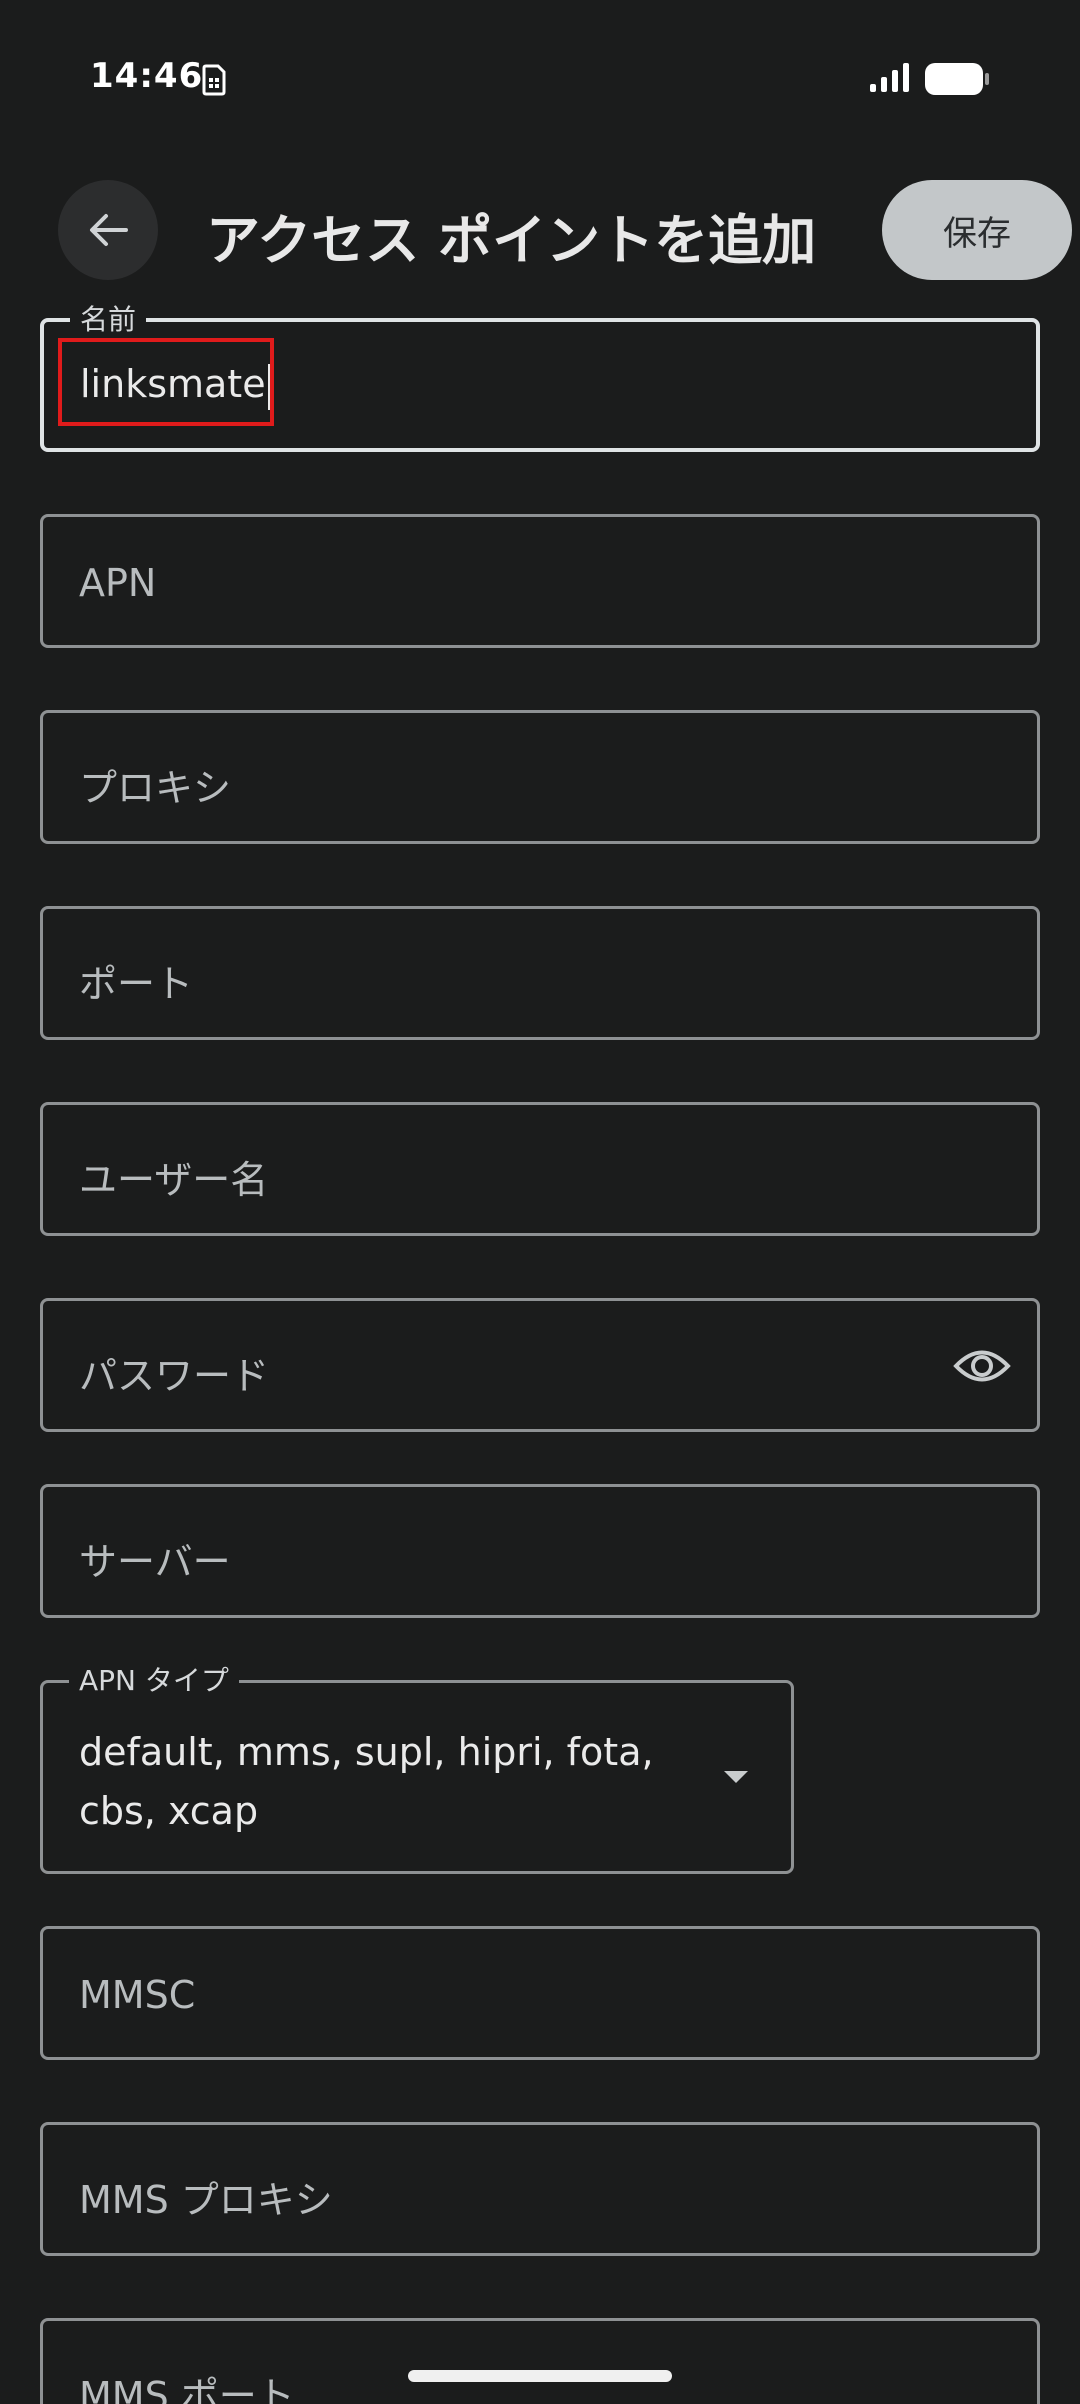 The image size is (1080, 2404). What do you see at coordinates (214, 80) in the screenshot?
I see `sim-card-icon` at bounding box center [214, 80].